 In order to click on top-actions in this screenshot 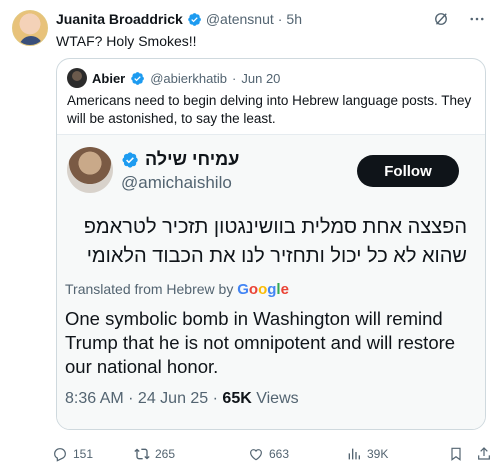, I will do `click(459, 19)`.